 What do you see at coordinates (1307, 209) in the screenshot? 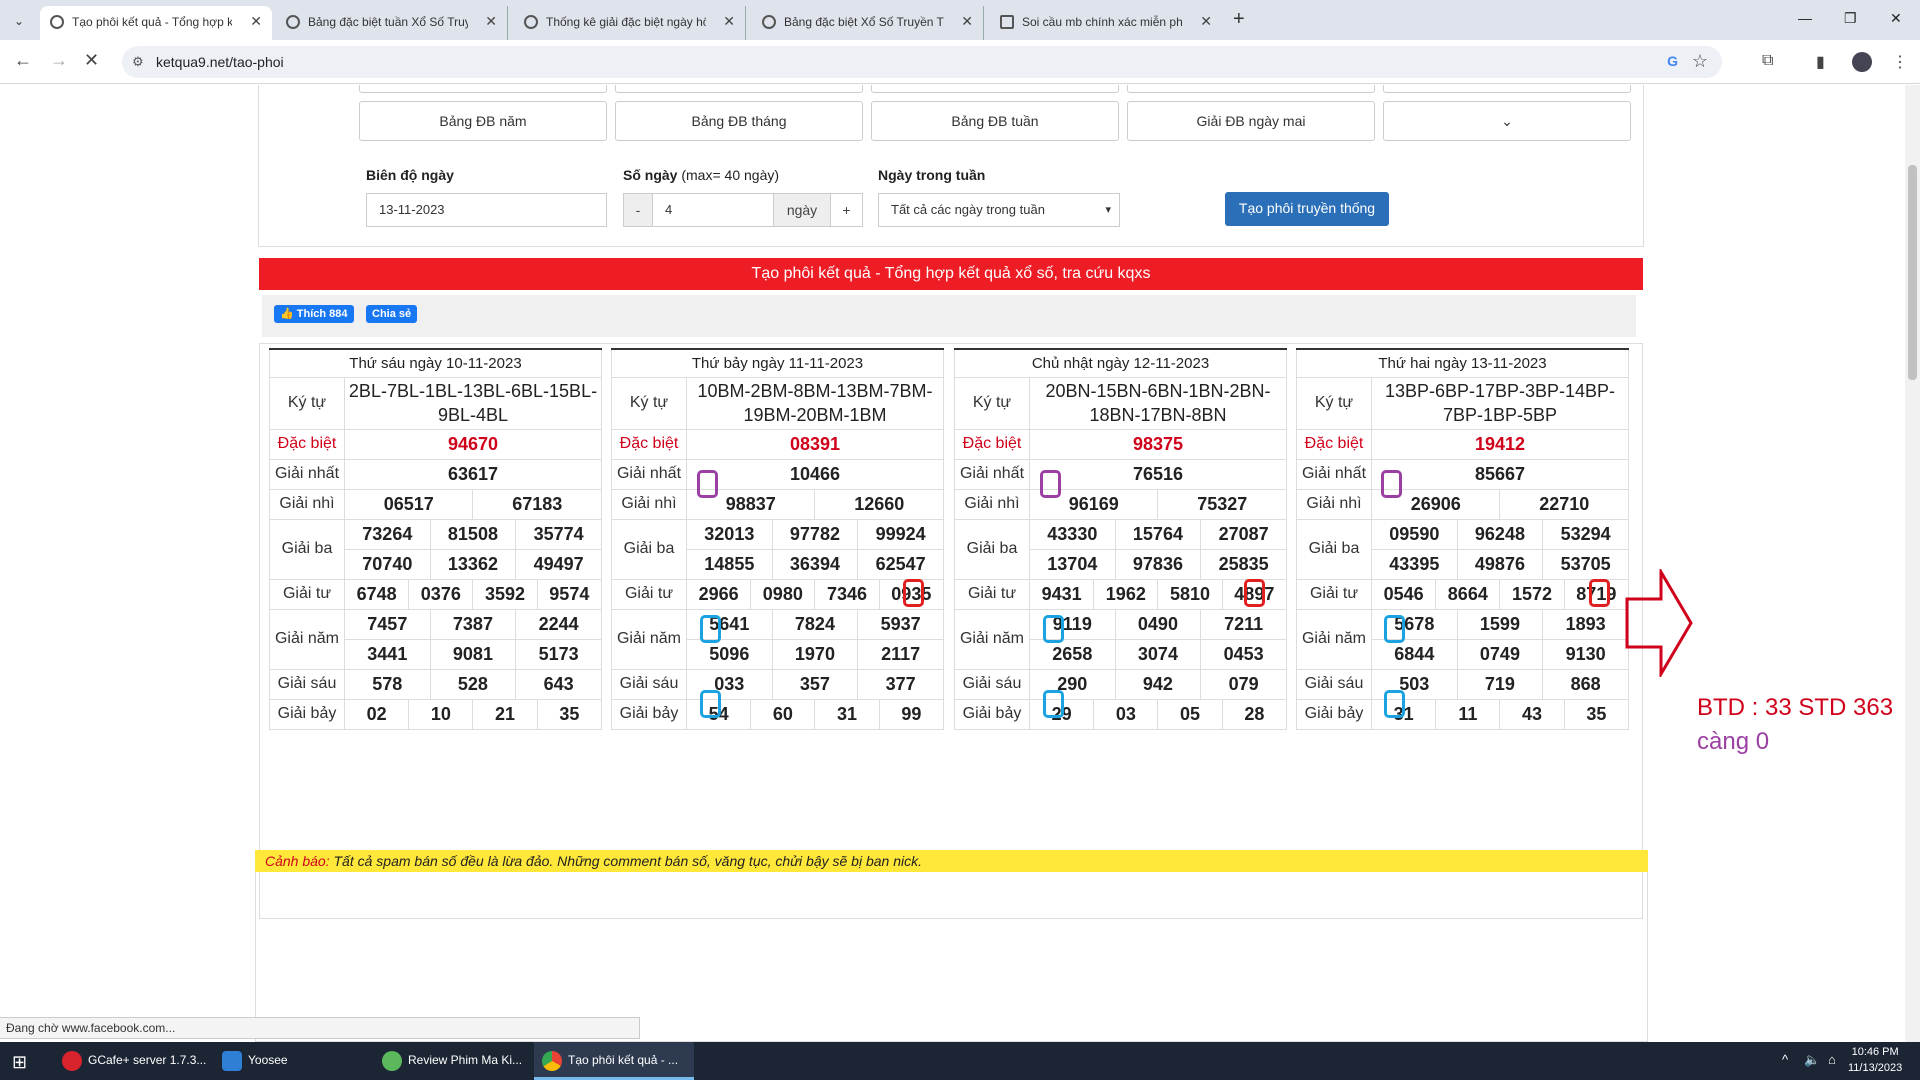
I see `tao-phoi-submit-button: Tạo phôi truyền thống` at bounding box center [1307, 209].